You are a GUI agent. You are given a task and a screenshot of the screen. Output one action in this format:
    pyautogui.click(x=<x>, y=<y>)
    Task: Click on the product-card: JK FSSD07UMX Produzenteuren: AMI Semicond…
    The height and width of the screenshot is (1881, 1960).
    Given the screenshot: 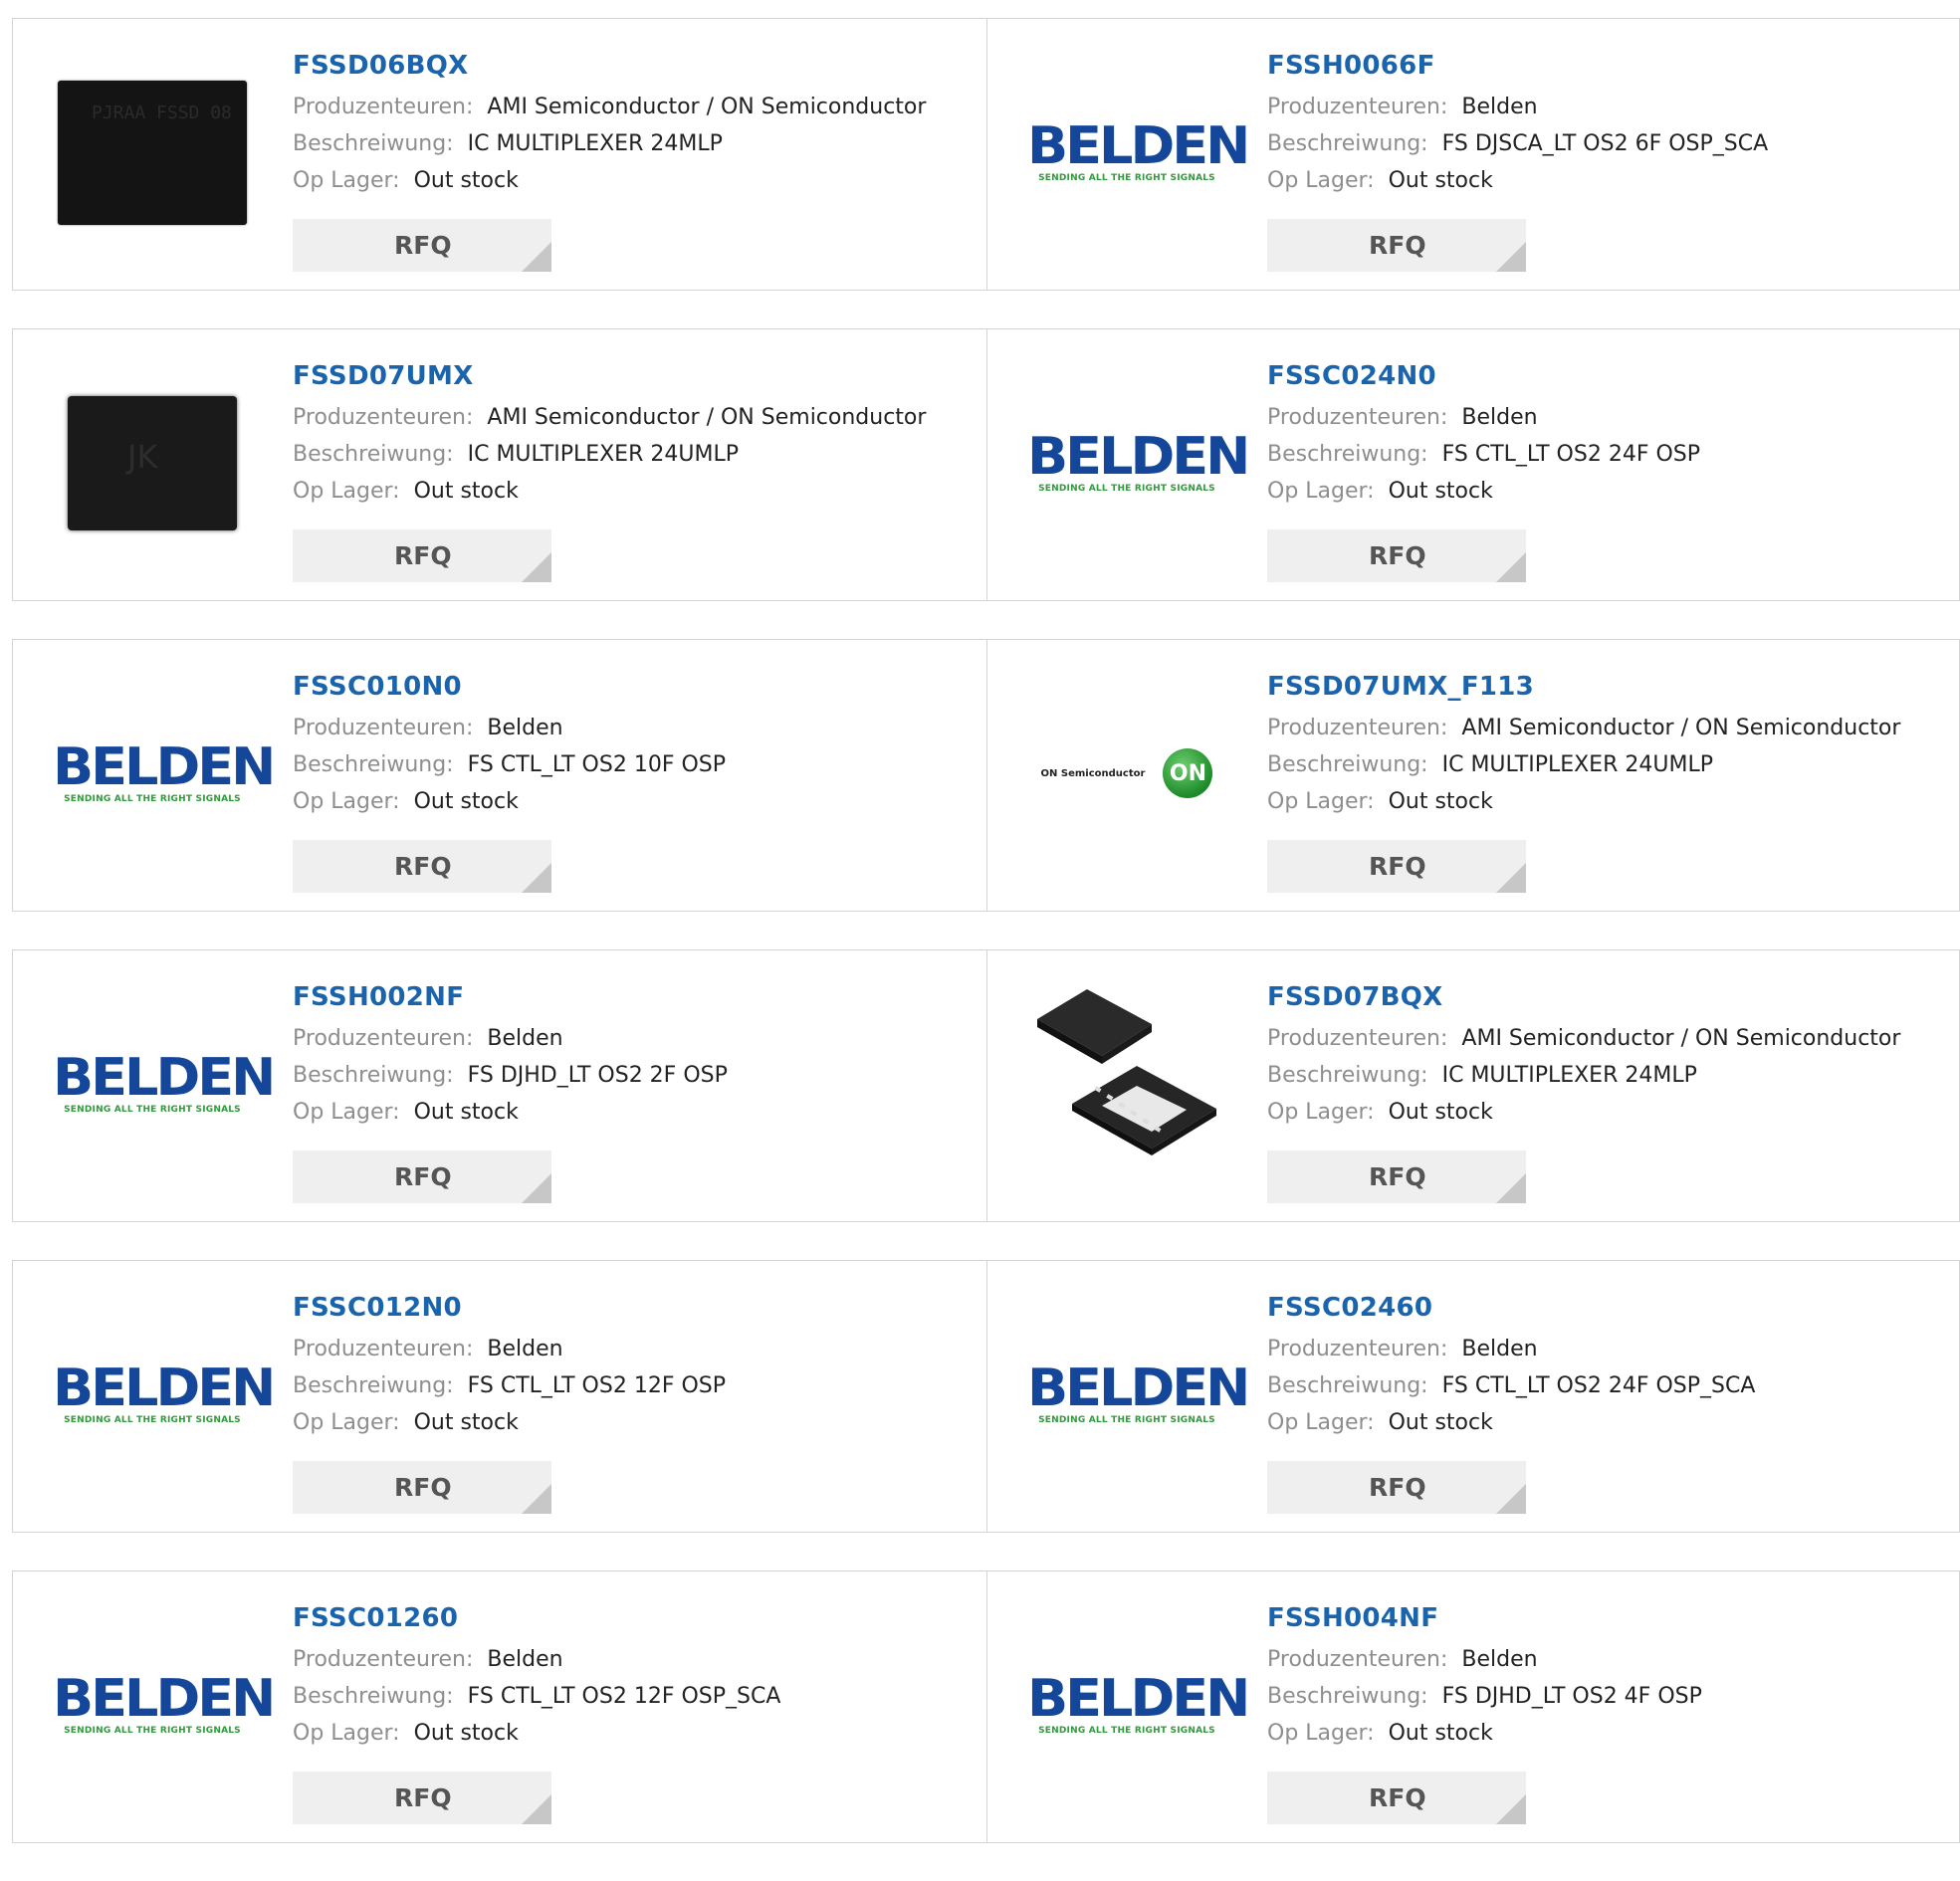 What is the action you would take?
    pyautogui.click(x=500, y=464)
    